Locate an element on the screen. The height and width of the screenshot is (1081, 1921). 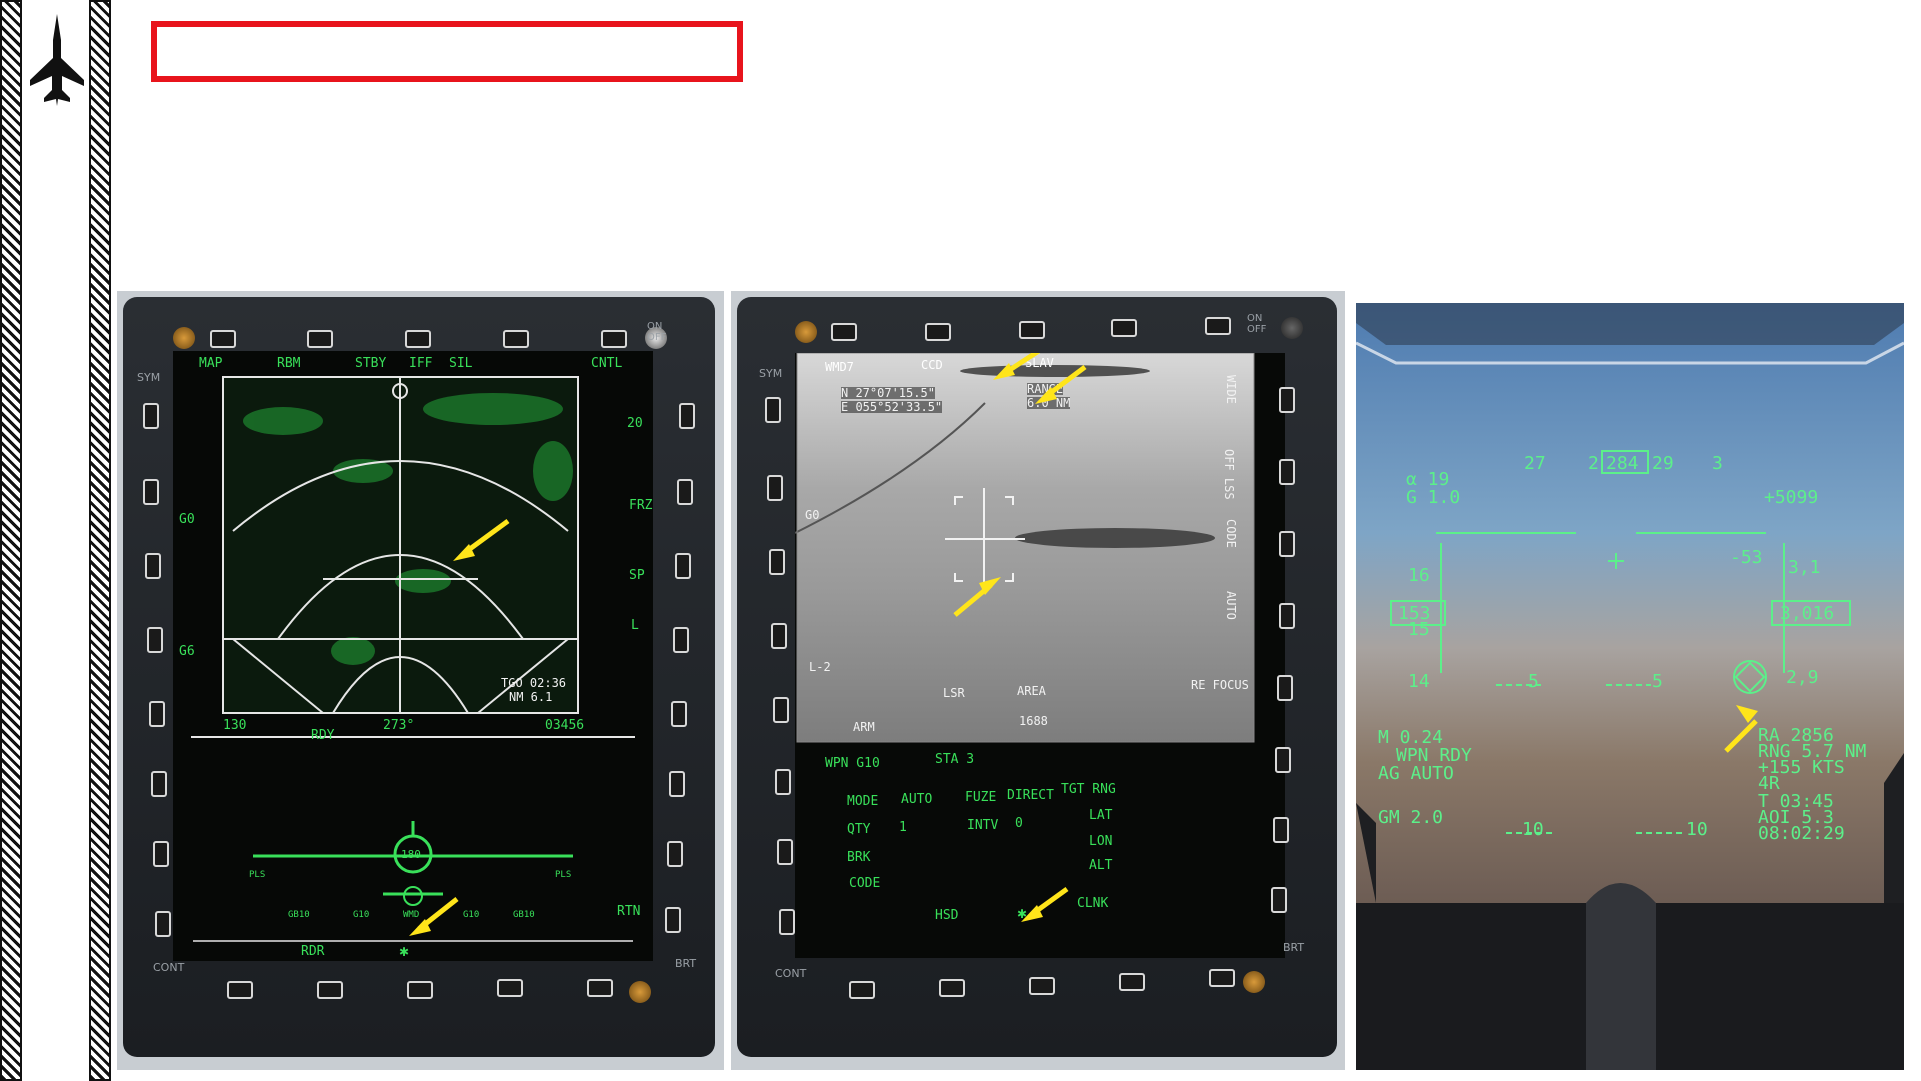
radar-left-label: G0 is located at coordinates (187, 519).